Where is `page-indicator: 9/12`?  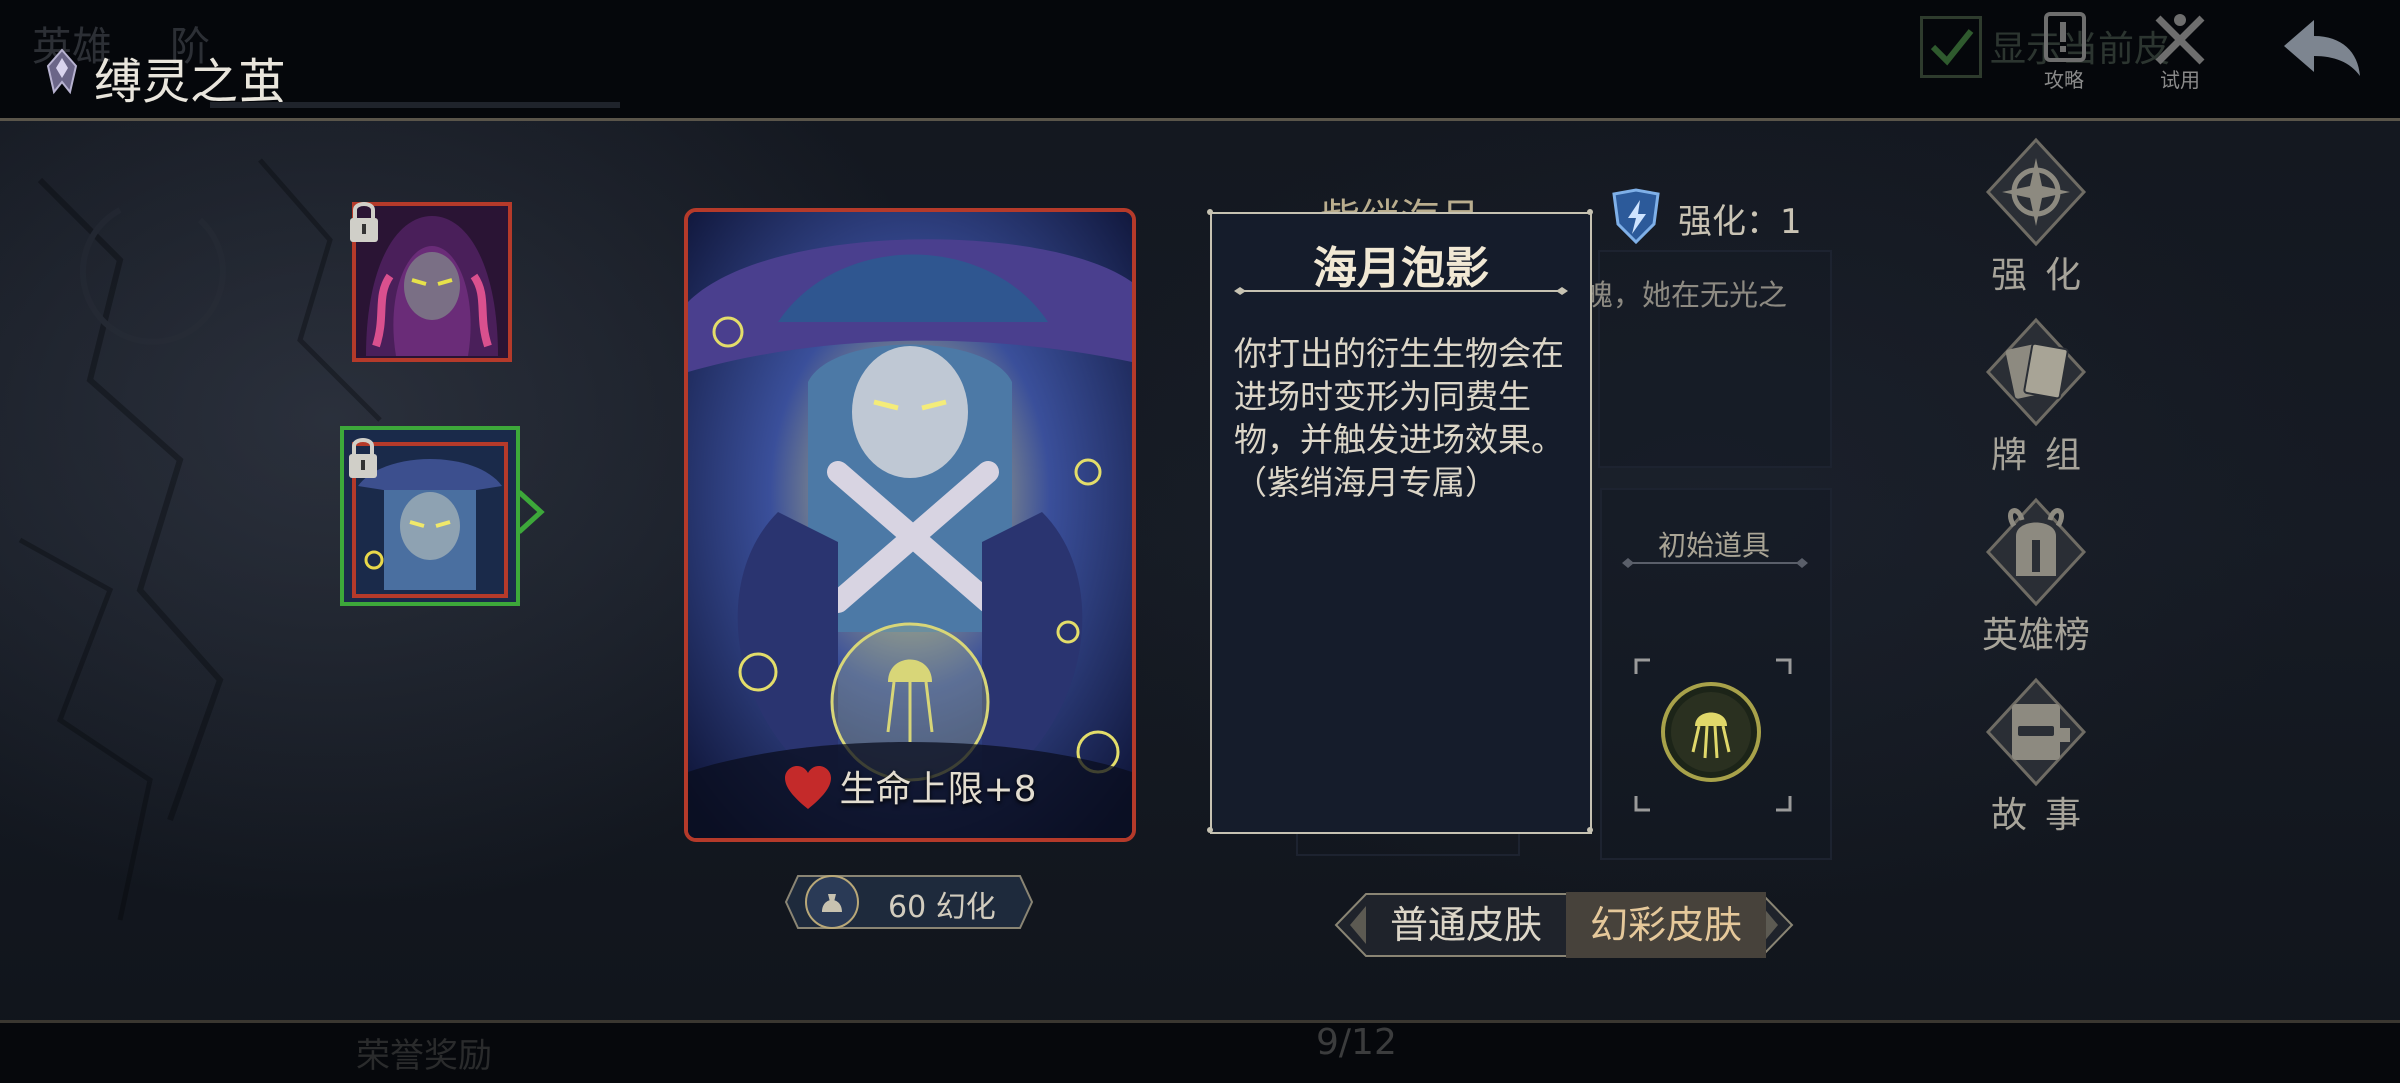 page-indicator: 9/12 is located at coordinates (1356, 1042).